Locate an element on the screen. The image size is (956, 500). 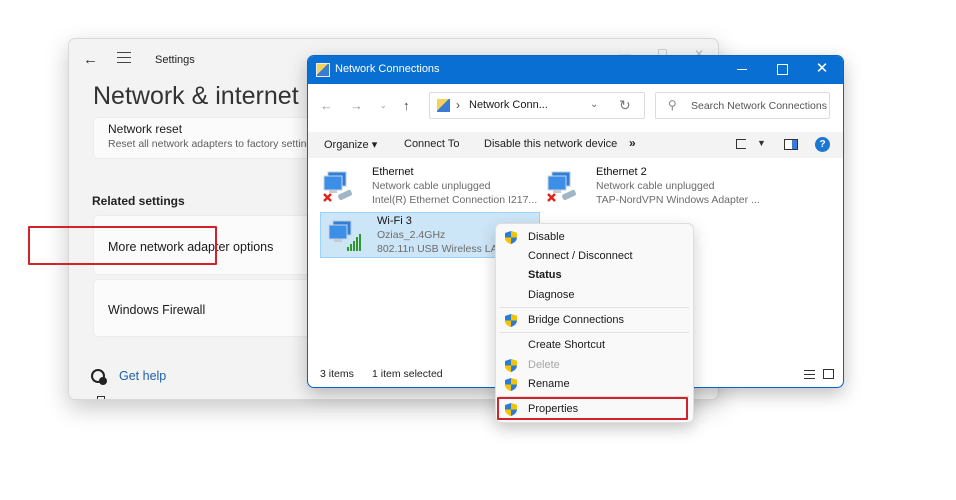
hamburger-menu-icon is located at coordinates (124, 57).